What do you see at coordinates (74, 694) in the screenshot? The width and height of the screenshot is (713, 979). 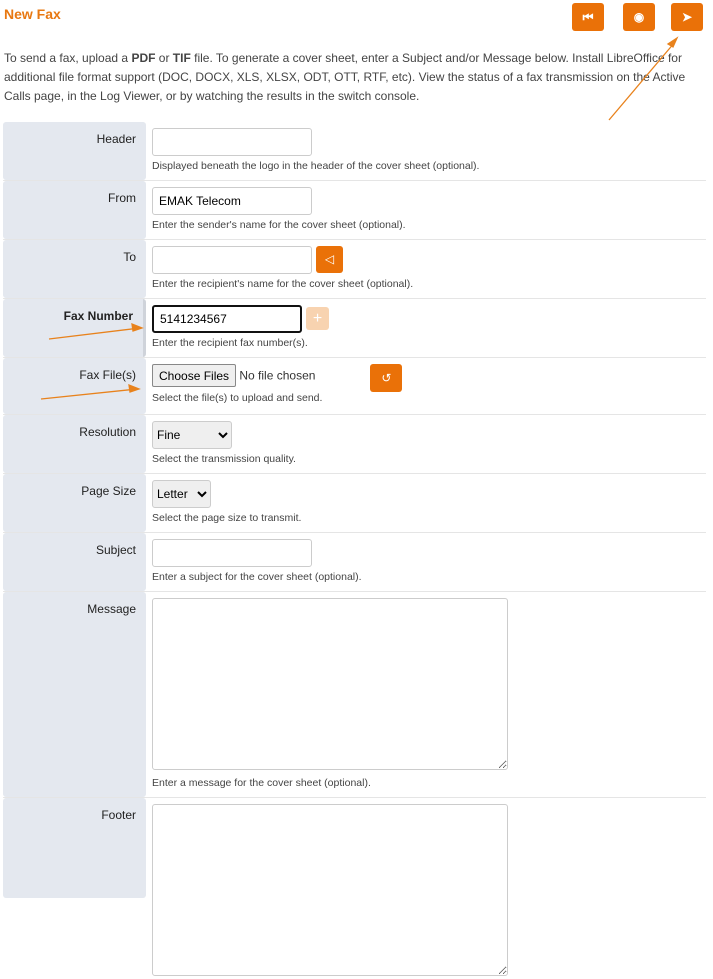 I see `message-label: Message` at bounding box center [74, 694].